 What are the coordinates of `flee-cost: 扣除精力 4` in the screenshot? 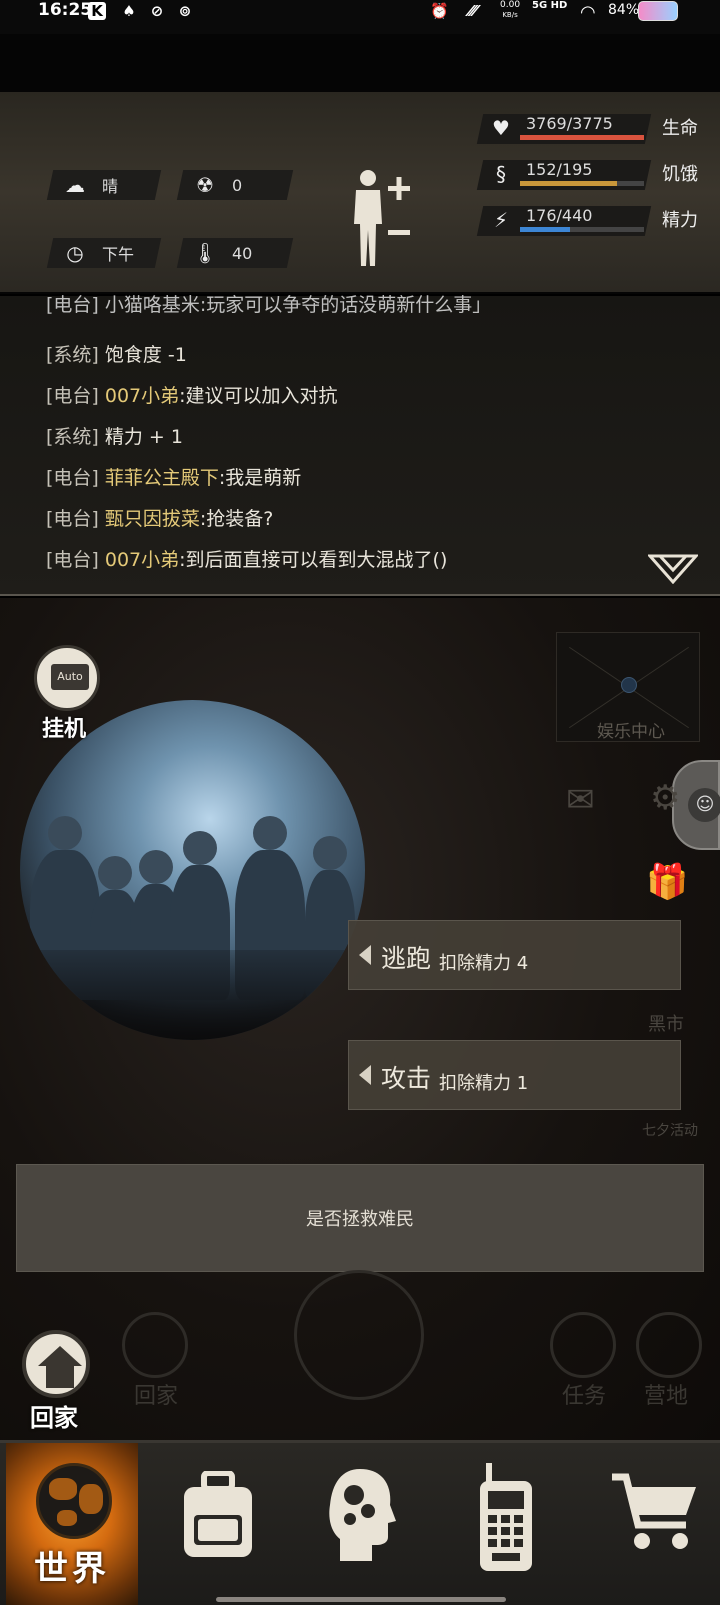 It's located at (484, 963).